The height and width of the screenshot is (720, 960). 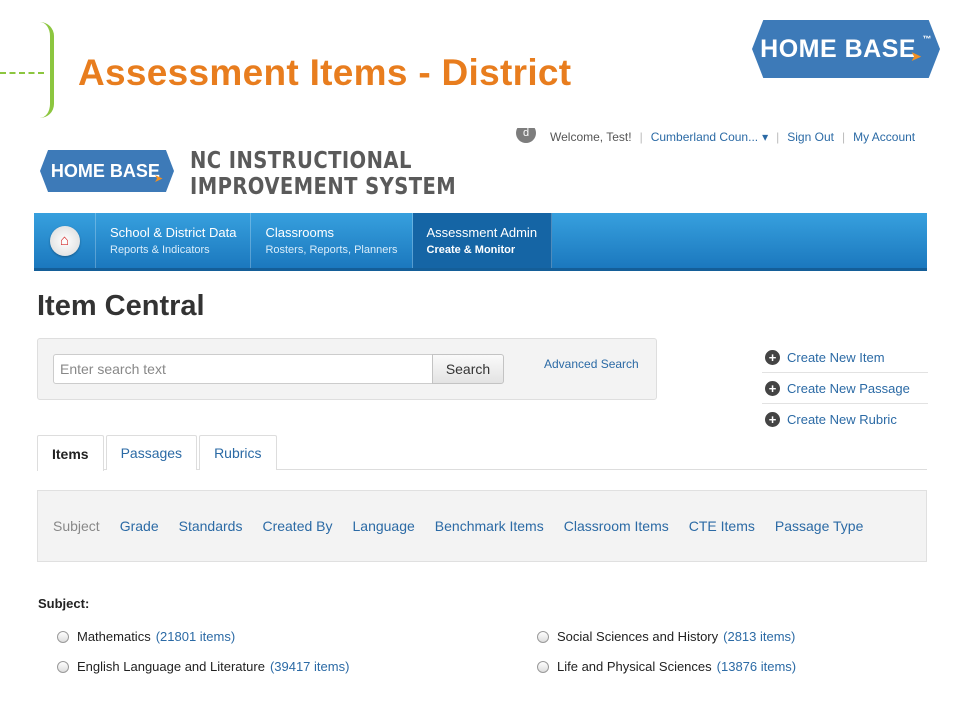 What do you see at coordinates (160, 250) in the screenshot?
I see `nav-item-subtitle: Reports & Indicators` at bounding box center [160, 250].